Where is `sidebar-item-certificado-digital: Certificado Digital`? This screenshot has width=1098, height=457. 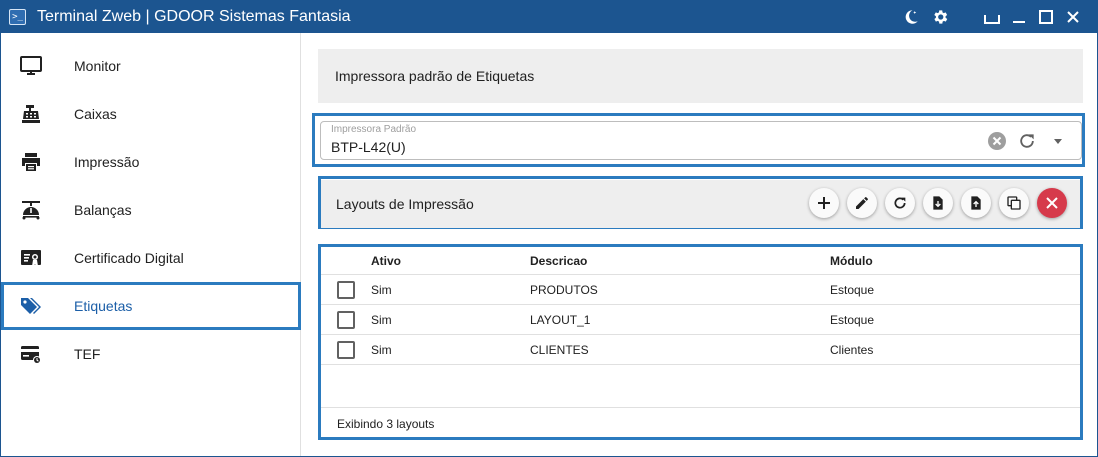
sidebar-item-certificado-digital: Certificado Digital is located at coordinates (151, 258).